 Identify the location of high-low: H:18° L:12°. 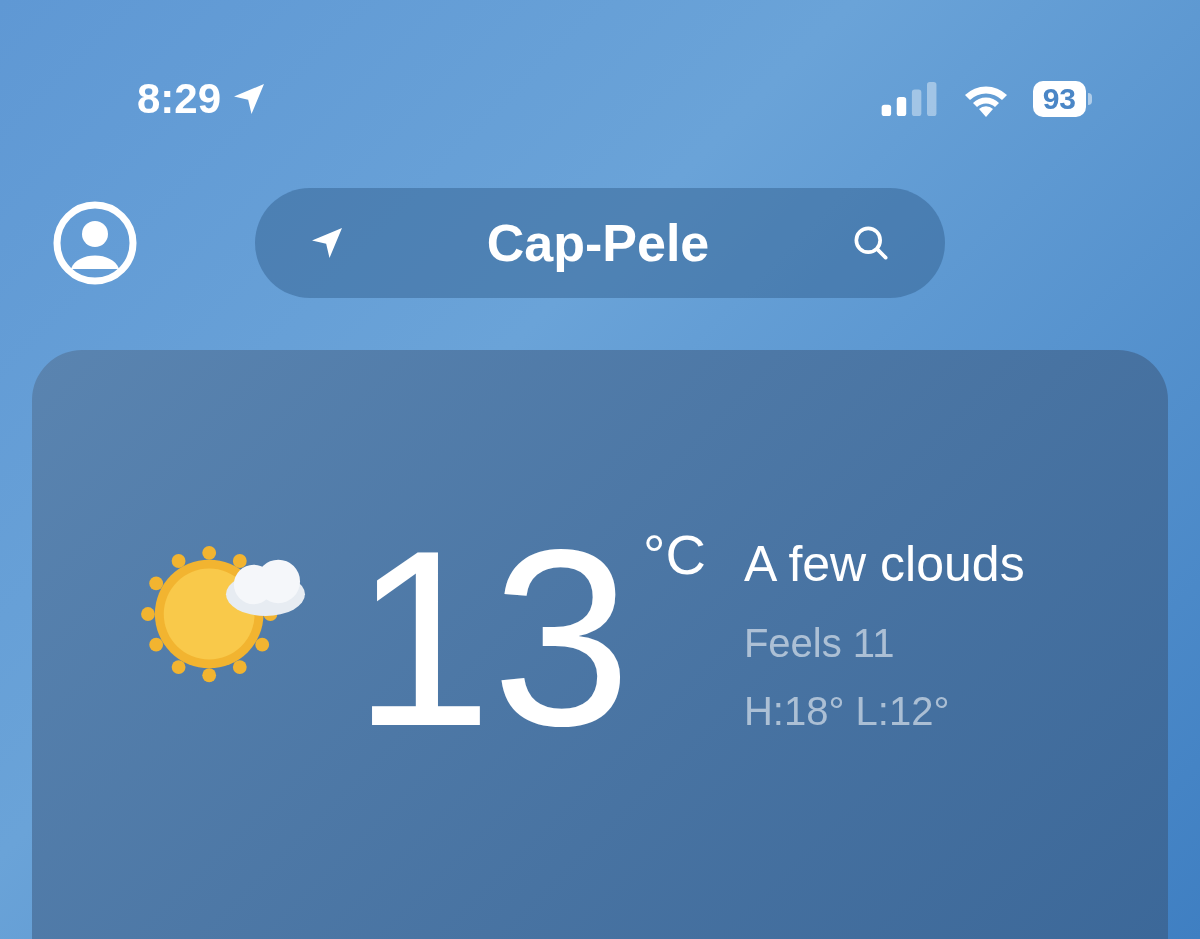
(847, 711).